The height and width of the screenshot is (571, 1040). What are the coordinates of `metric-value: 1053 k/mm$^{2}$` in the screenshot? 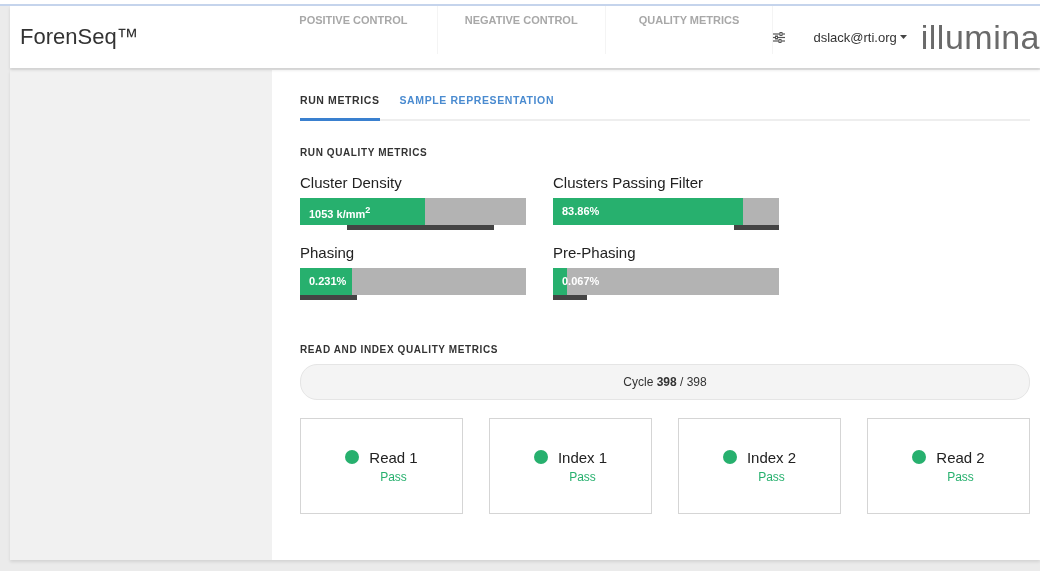 It's located at (340, 212).